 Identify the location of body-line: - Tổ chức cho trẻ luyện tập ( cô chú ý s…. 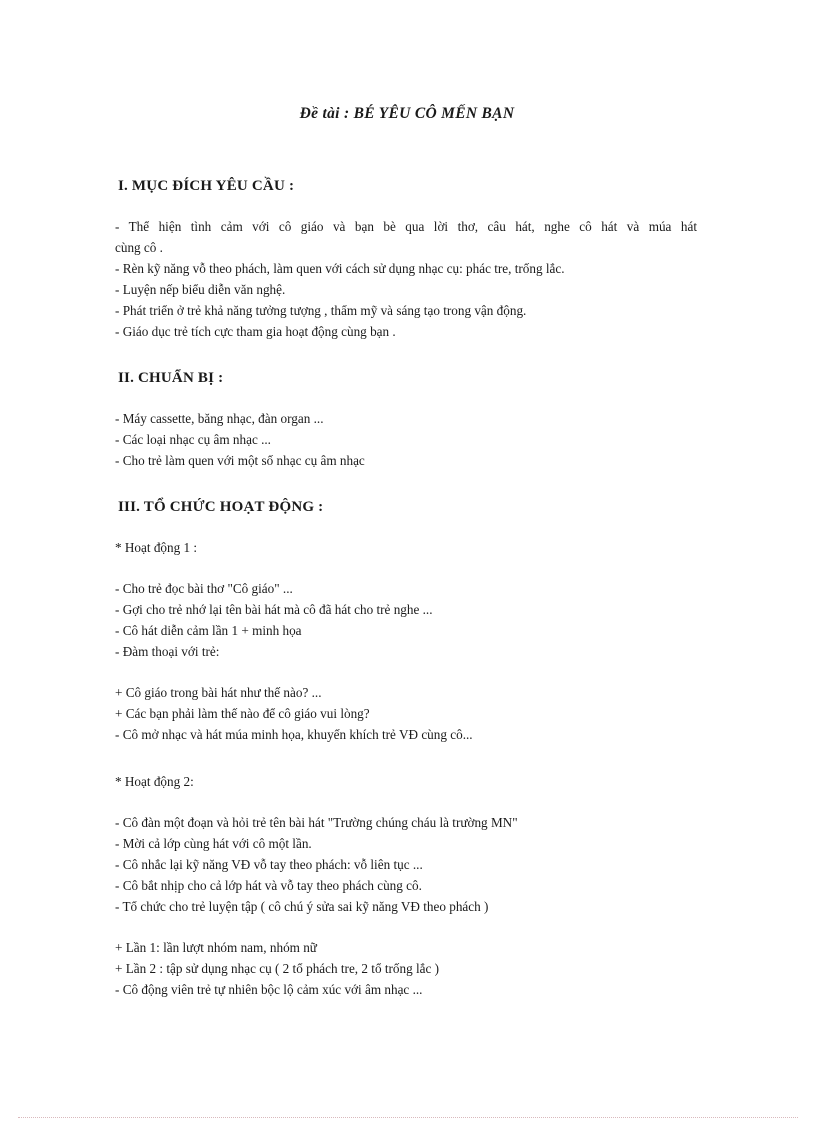
(302, 906).